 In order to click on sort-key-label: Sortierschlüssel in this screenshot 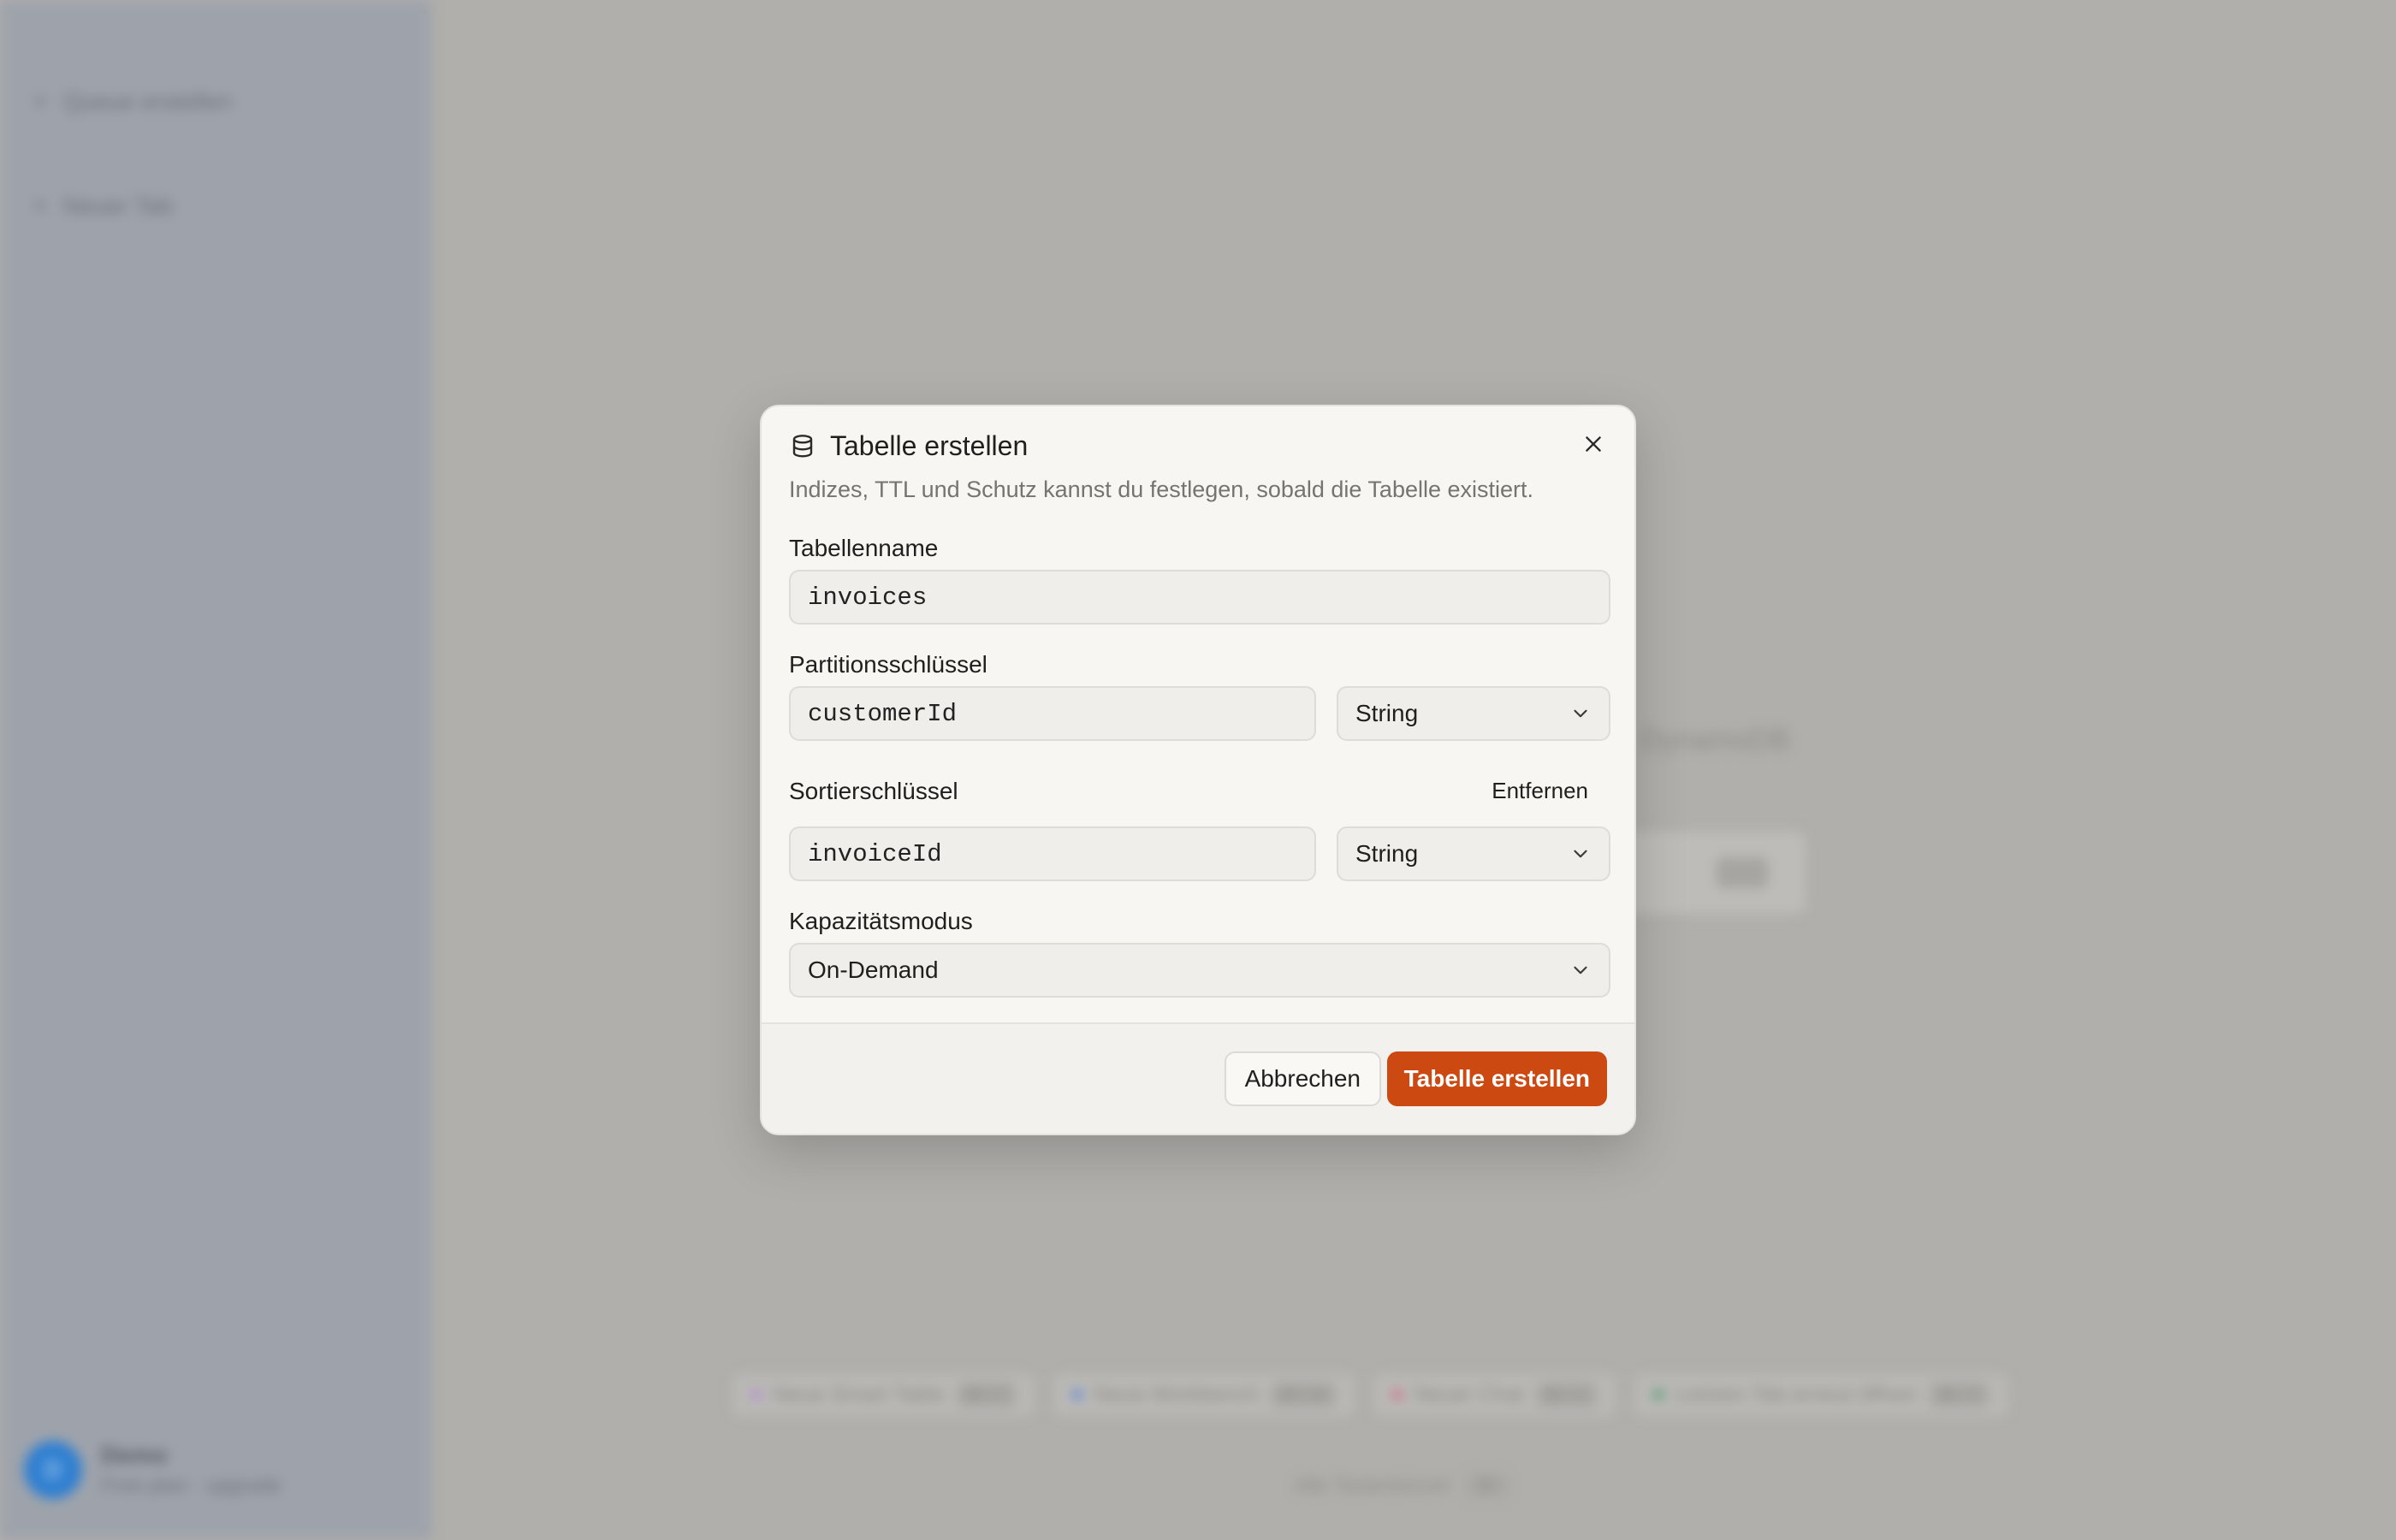, I will do `click(873, 791)`.